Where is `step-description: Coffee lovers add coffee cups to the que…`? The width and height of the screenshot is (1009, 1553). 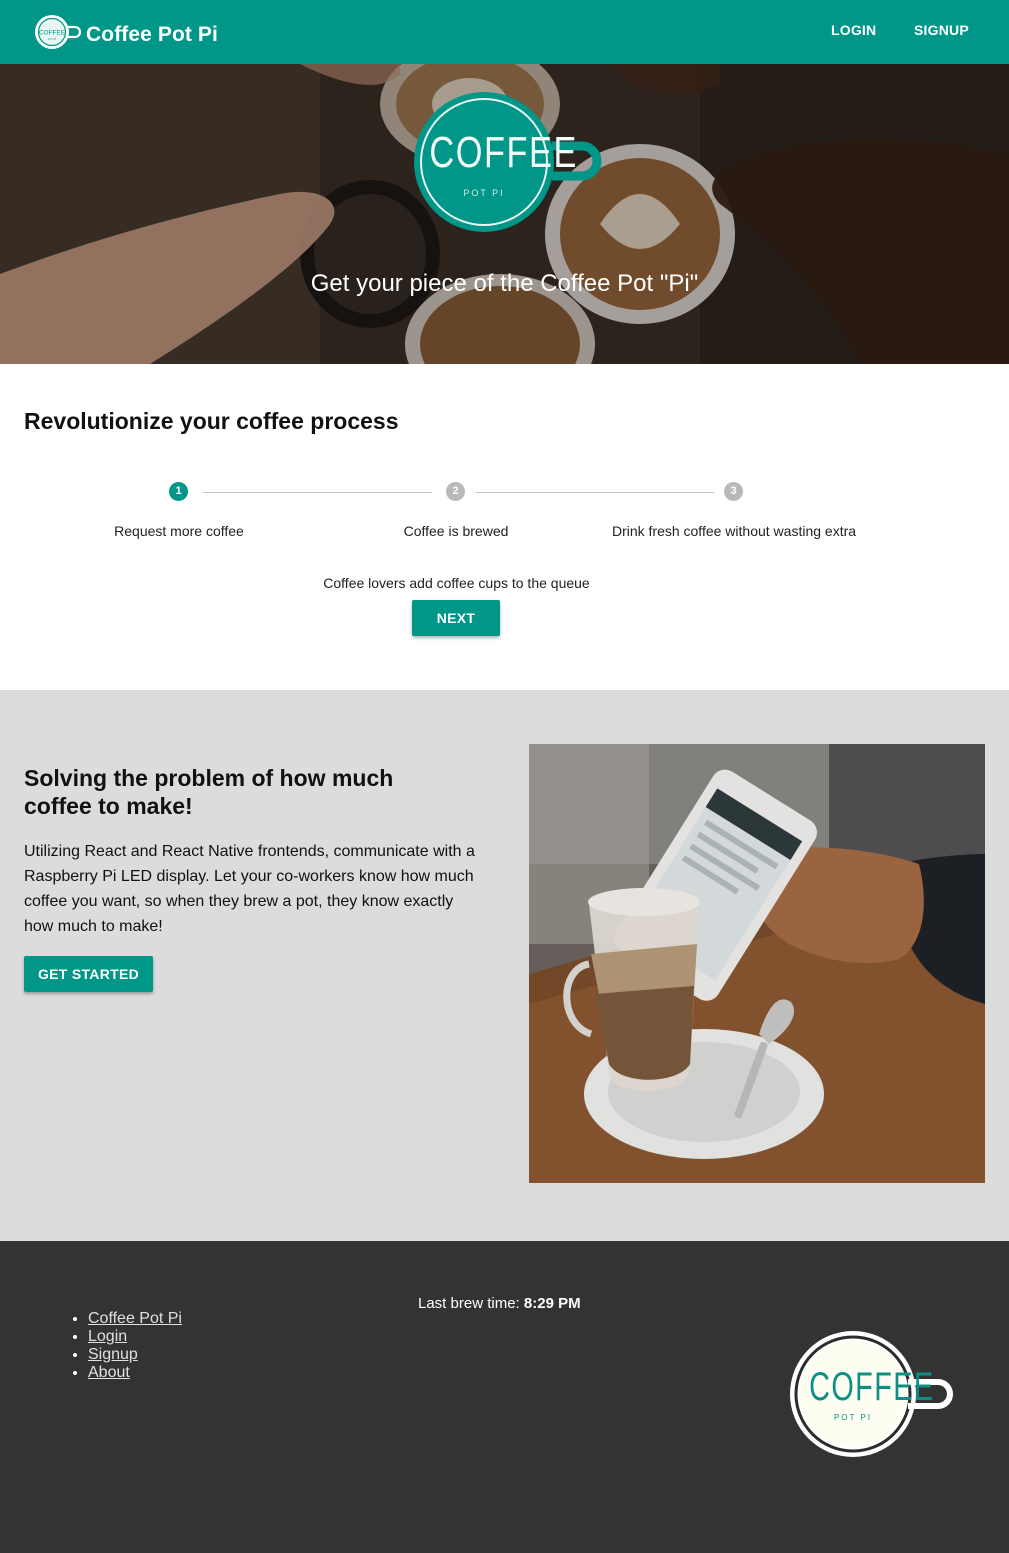 step-description: Coffee lovers add coffee cups to the que… is located at coordinates (456, 583).